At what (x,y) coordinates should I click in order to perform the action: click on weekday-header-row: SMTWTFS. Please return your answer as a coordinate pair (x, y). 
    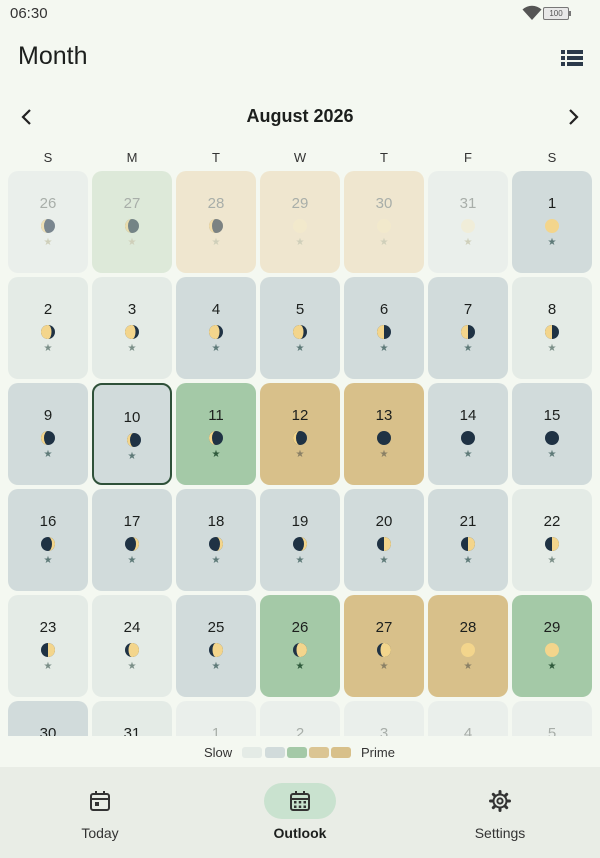
    Looking at the image, I should click on (300, 158).